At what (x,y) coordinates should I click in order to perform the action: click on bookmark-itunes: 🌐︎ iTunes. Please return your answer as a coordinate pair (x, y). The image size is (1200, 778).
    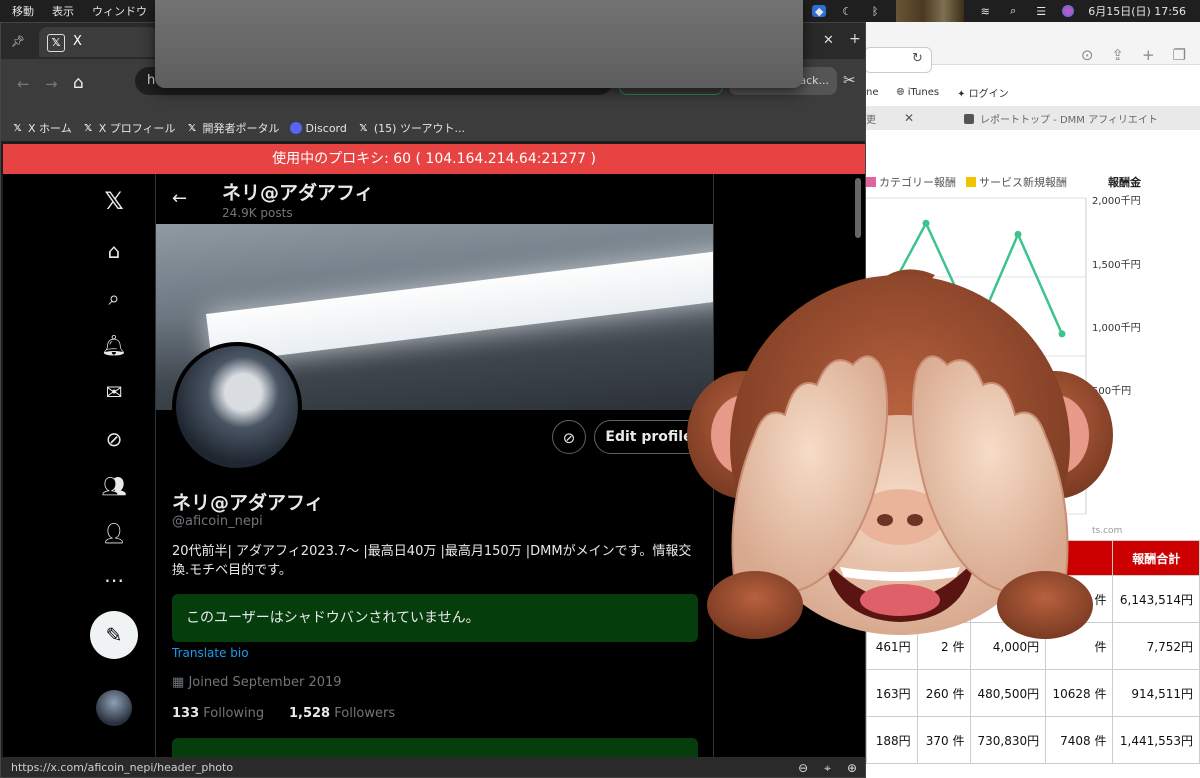
    Looking at the image, I should click on (918, 92).